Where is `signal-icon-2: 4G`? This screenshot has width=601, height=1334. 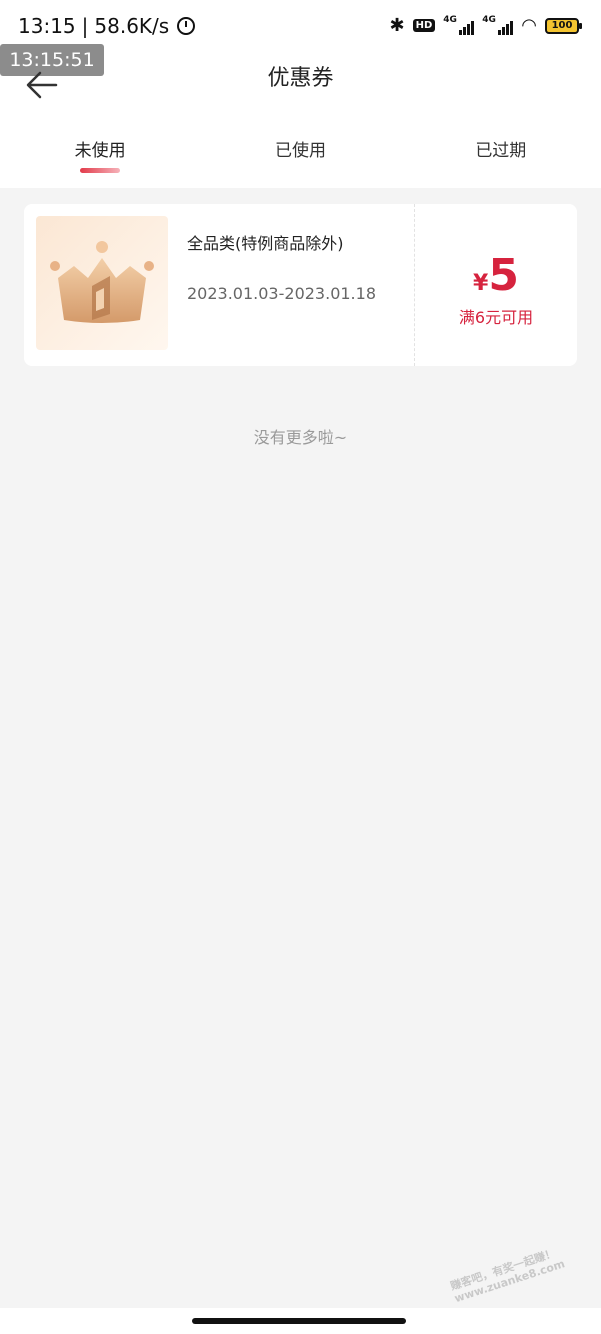
signal-icon-2: 4G is located at coordinates (498, 24).